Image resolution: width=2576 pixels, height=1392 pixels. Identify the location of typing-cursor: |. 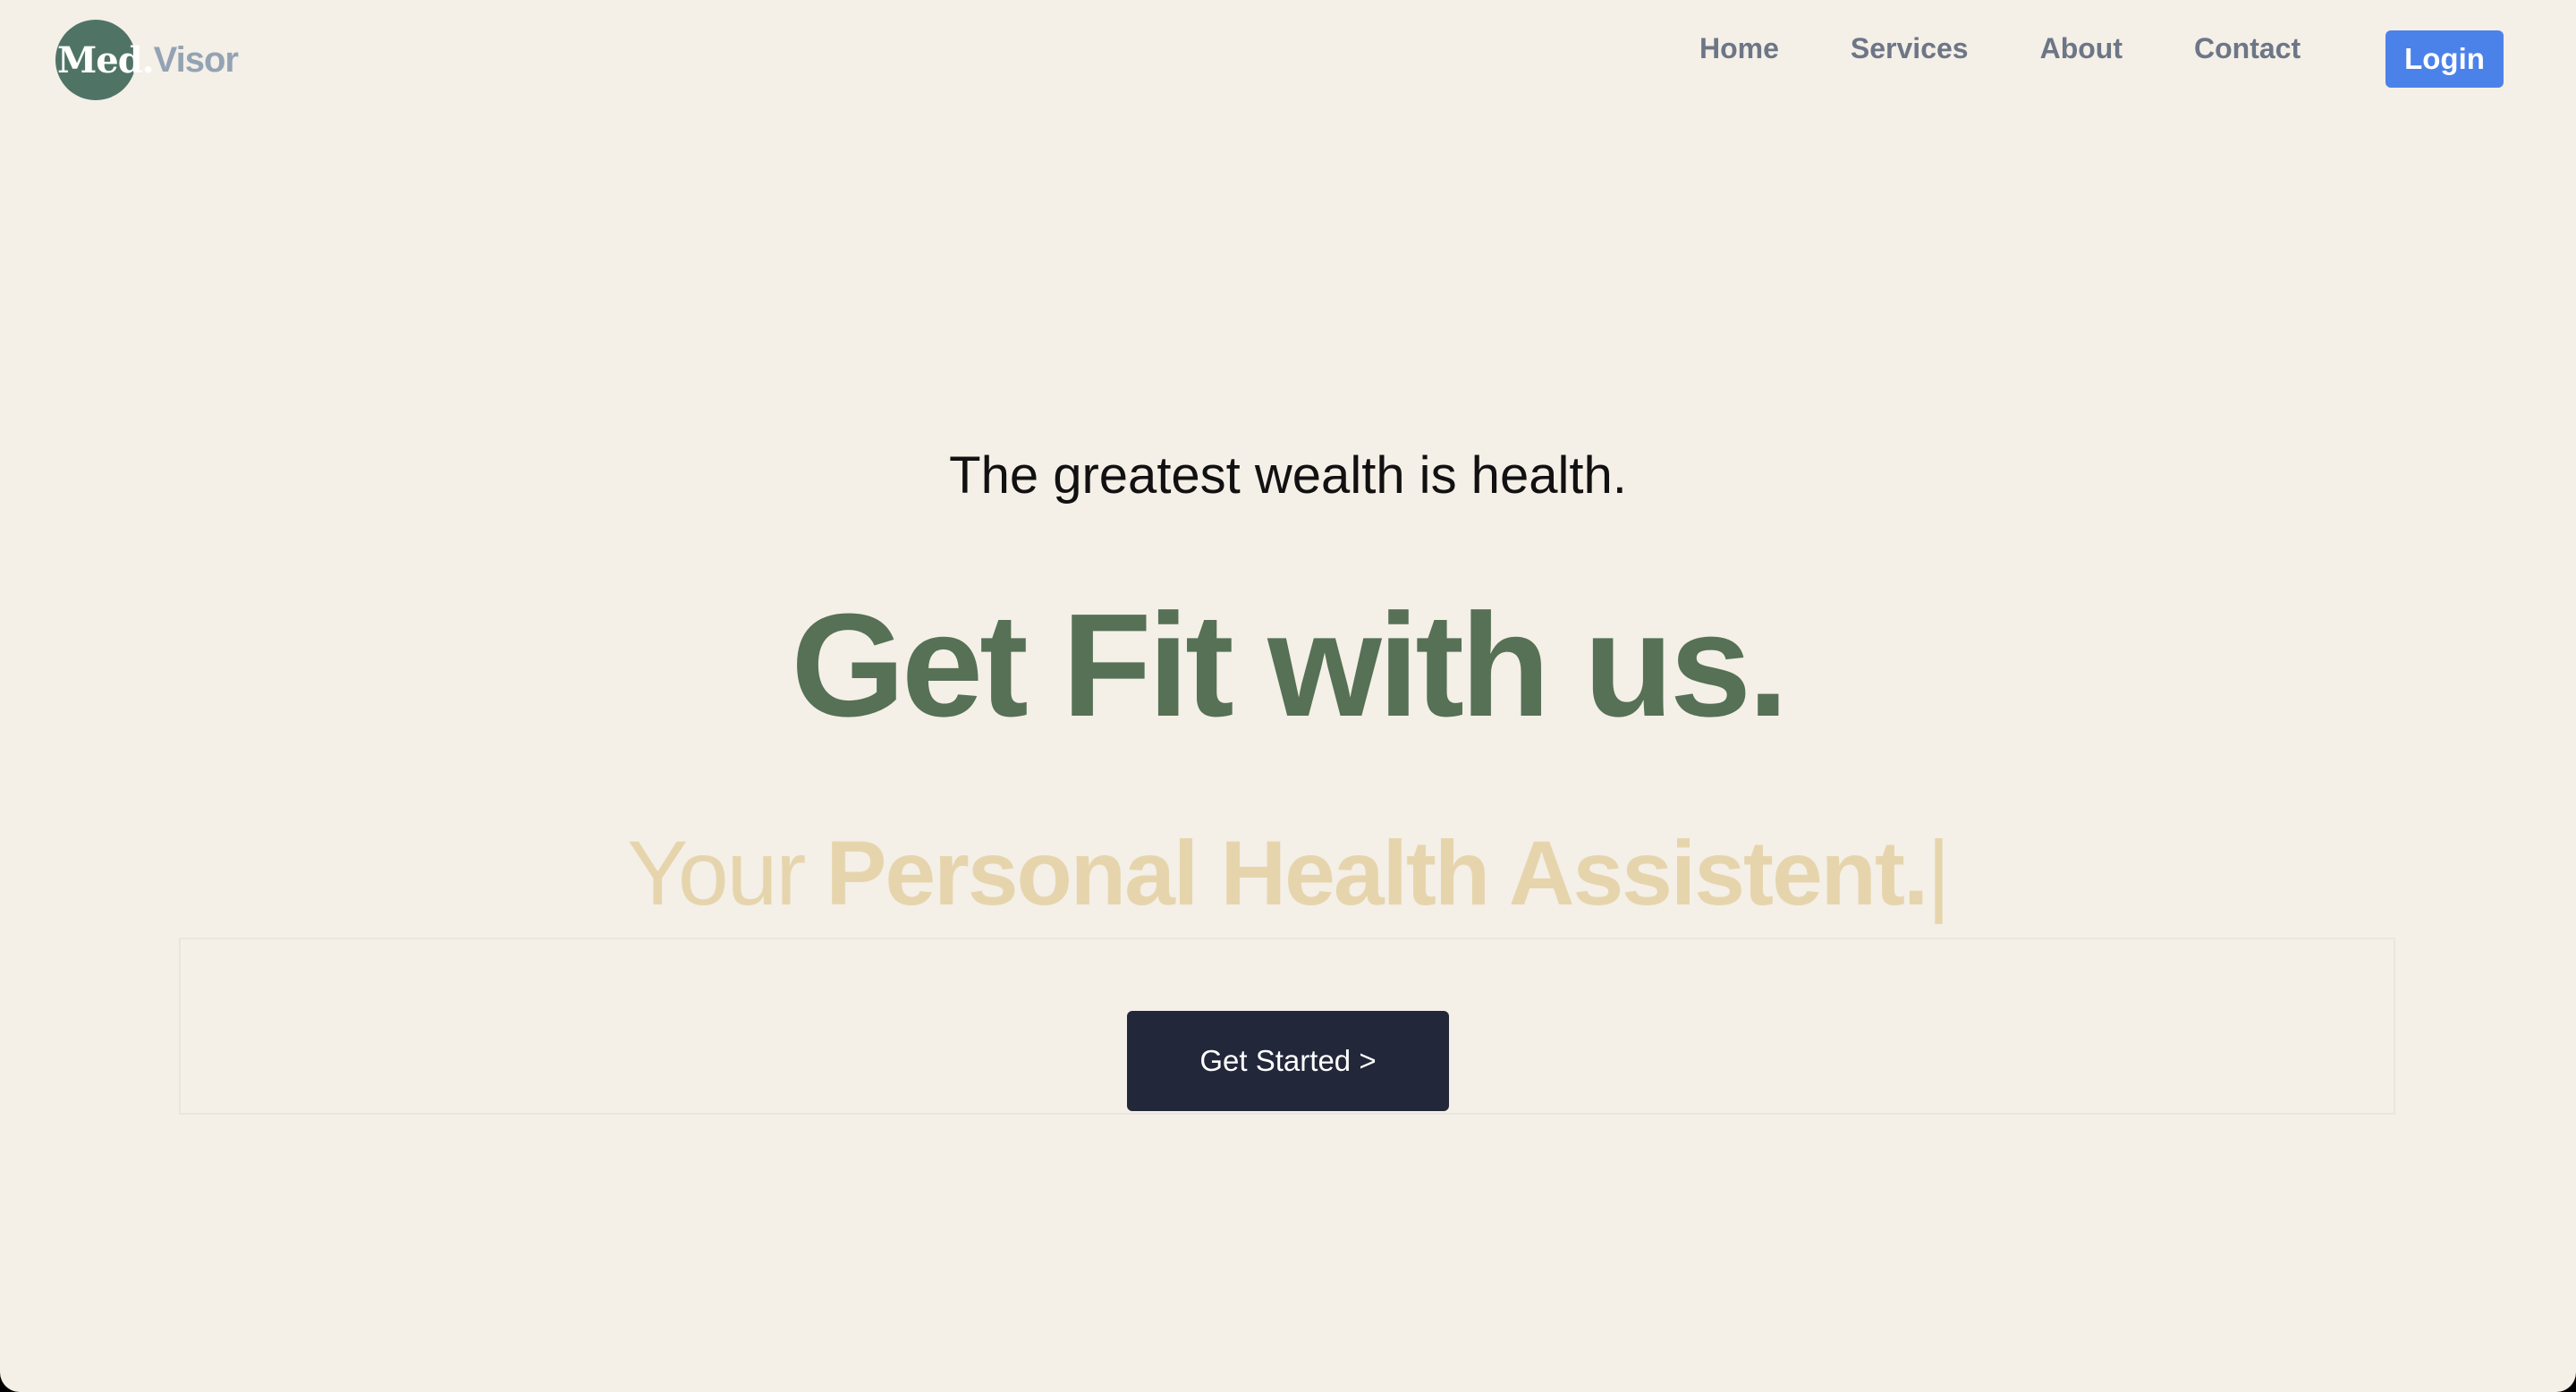
(1938, 873).